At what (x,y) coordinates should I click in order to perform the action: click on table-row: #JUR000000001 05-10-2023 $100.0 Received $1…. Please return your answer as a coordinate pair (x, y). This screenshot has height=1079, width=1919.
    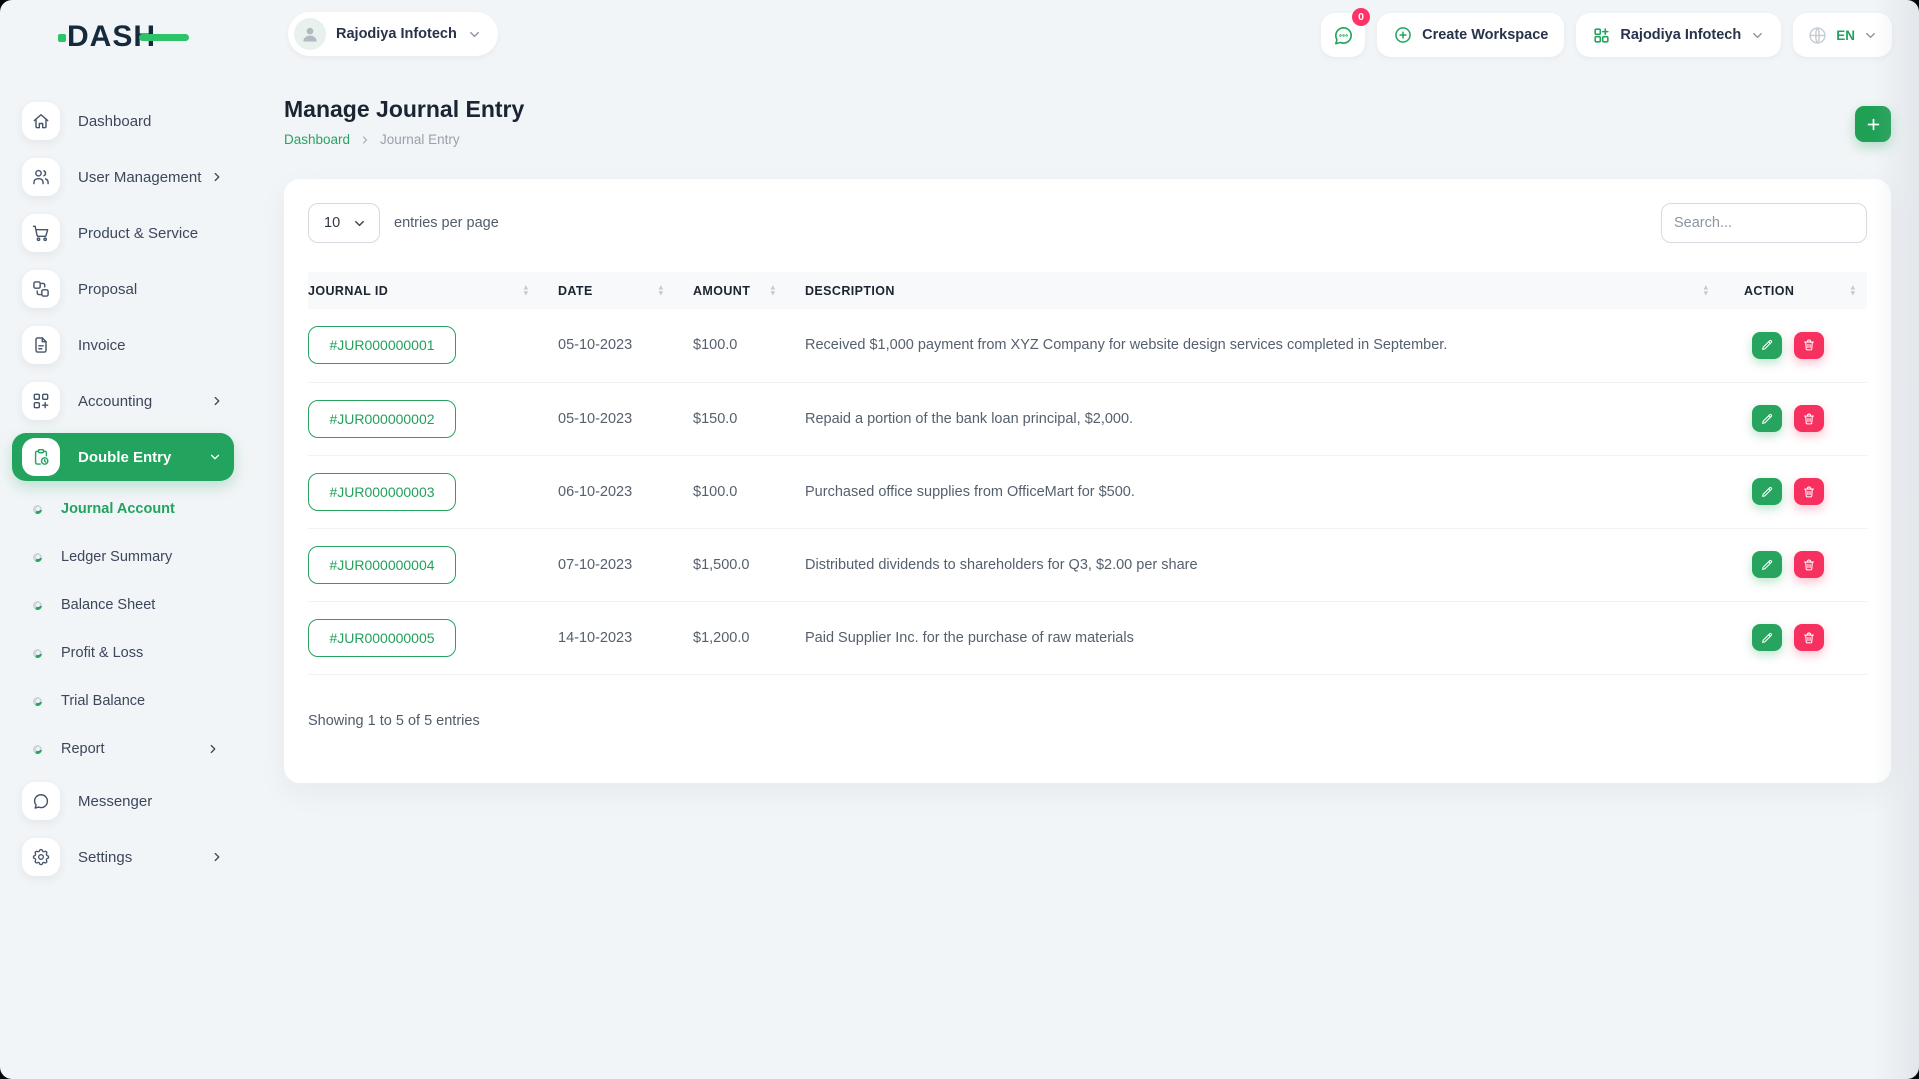
    Looking at the image, I should click on (1087, 346).